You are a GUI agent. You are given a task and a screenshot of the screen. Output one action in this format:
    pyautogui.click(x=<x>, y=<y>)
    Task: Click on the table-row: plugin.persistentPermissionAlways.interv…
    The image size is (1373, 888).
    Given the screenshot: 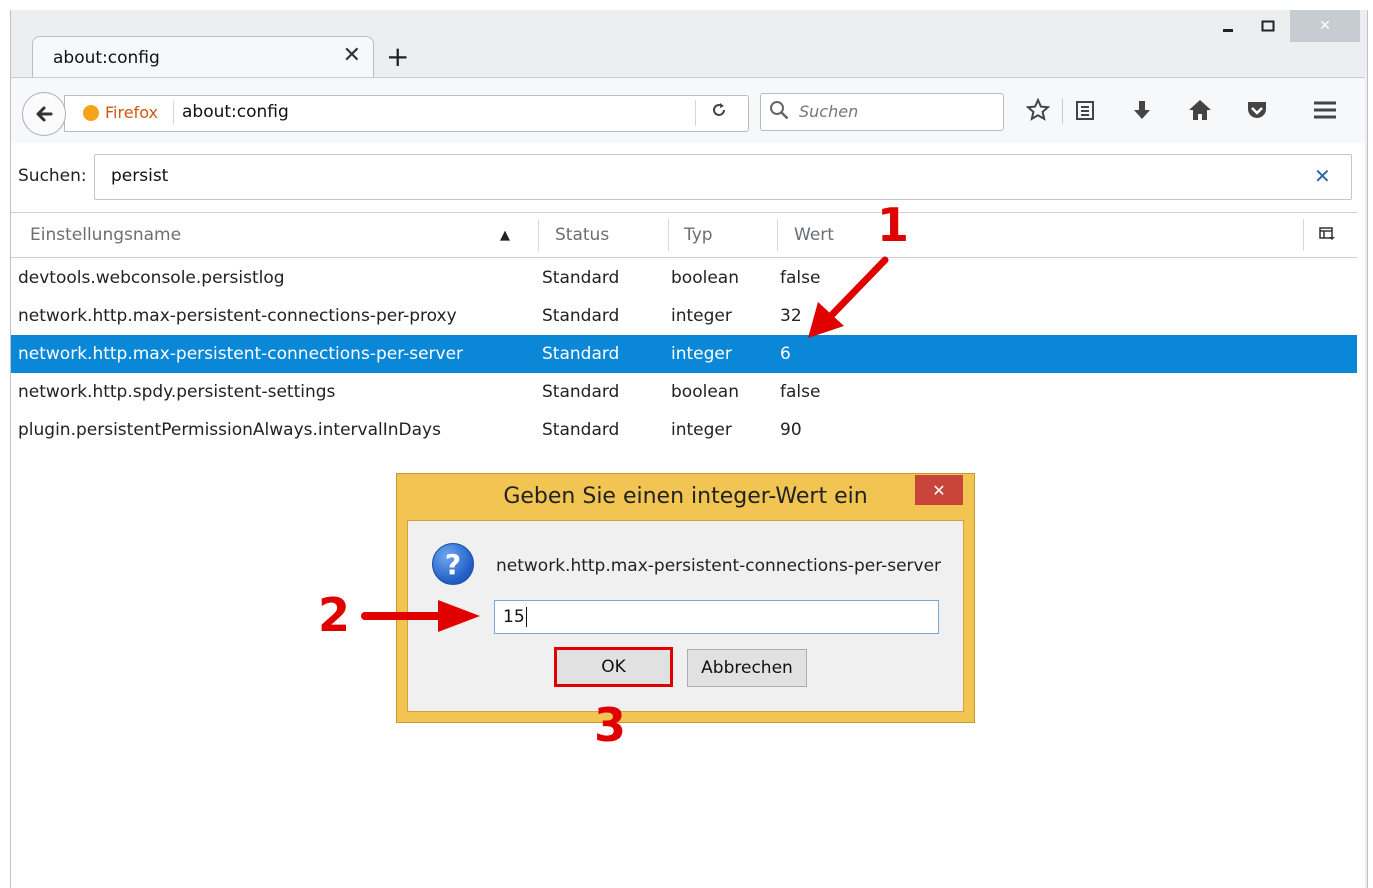 What is the action you would take?
    pyautogui.click(x=684, y=430)
    